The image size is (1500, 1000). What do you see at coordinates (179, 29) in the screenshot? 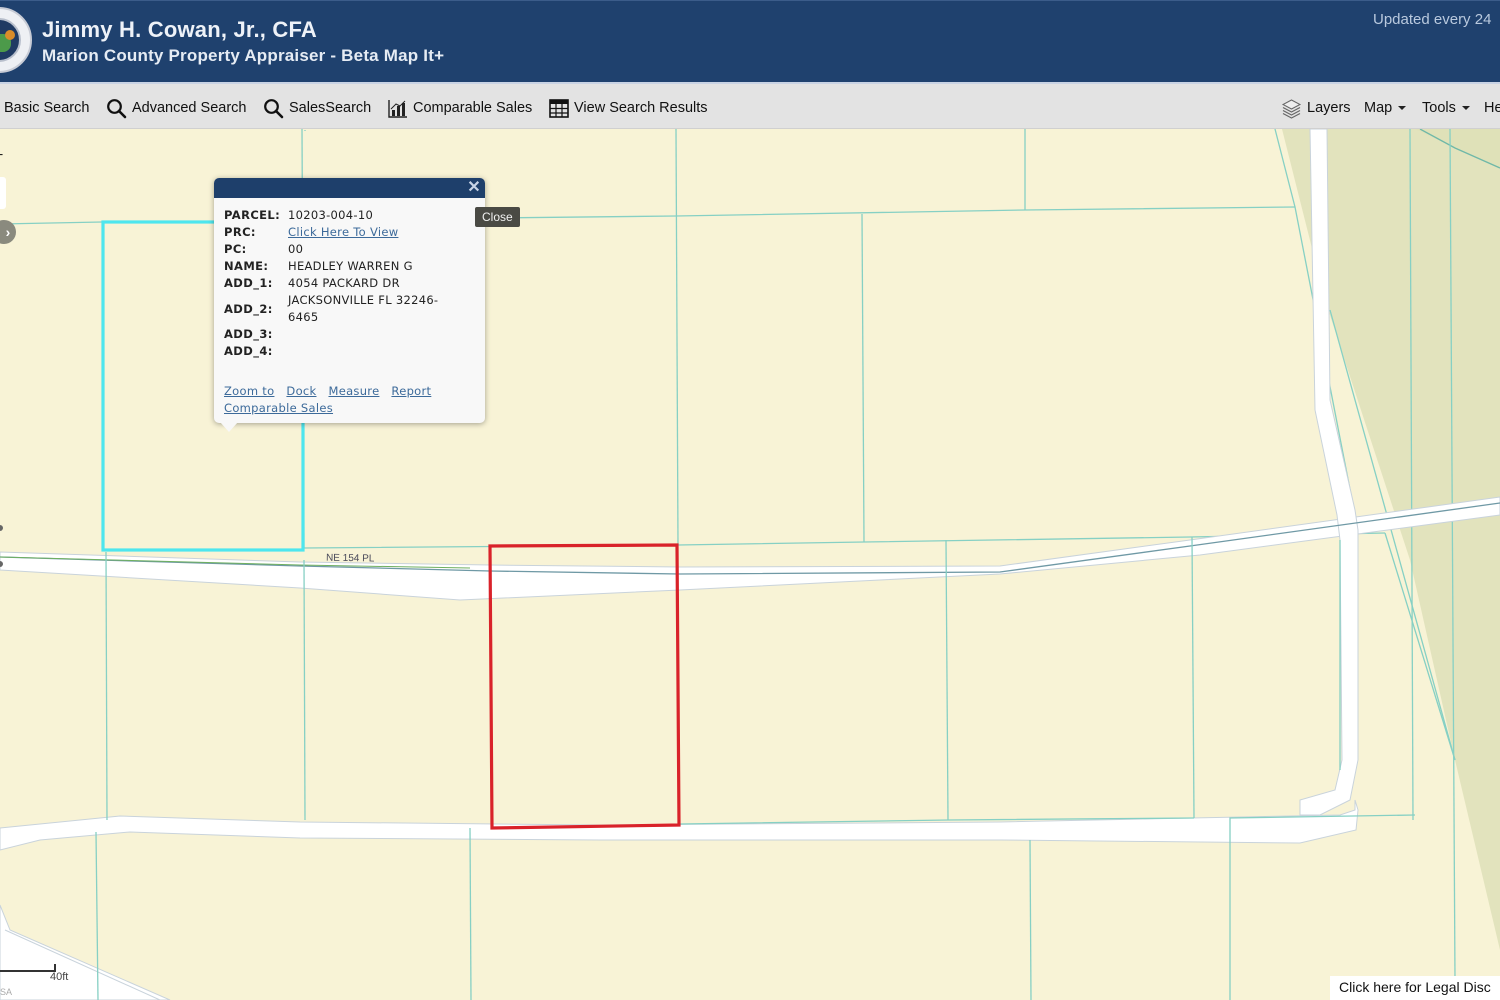
I see `appraiser-name-title: Jimmy H. Cowan, Jr., CFA` at bounding box center [179, 29].